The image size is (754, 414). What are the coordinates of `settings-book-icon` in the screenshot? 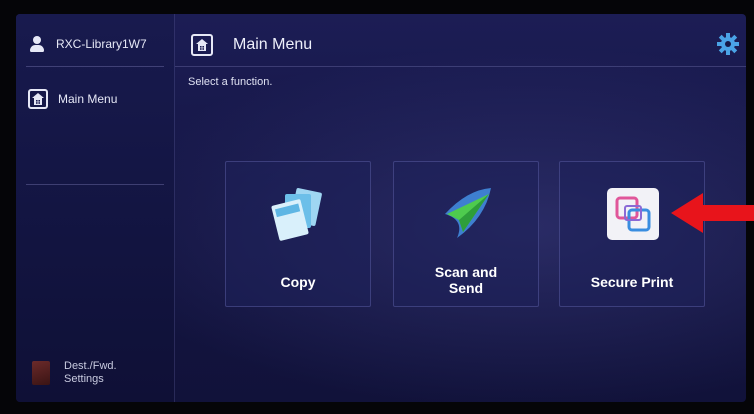 It's located at (41, 373).